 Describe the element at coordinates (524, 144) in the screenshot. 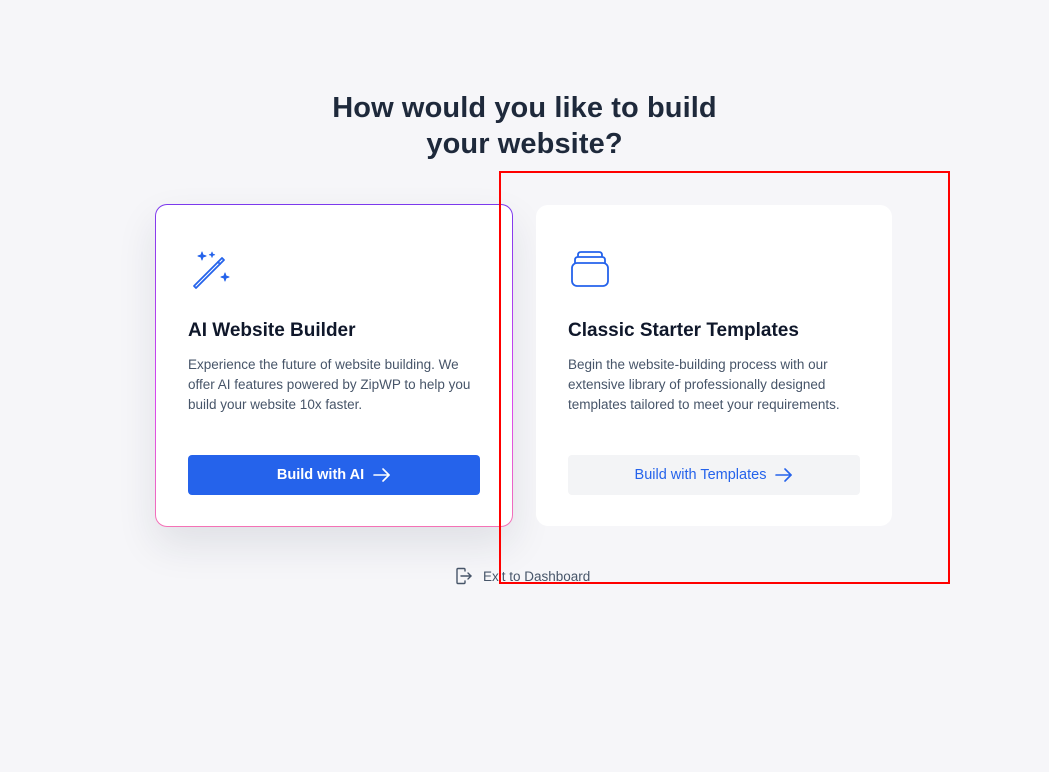

I see `page-title-line-2: your website?` at that location.